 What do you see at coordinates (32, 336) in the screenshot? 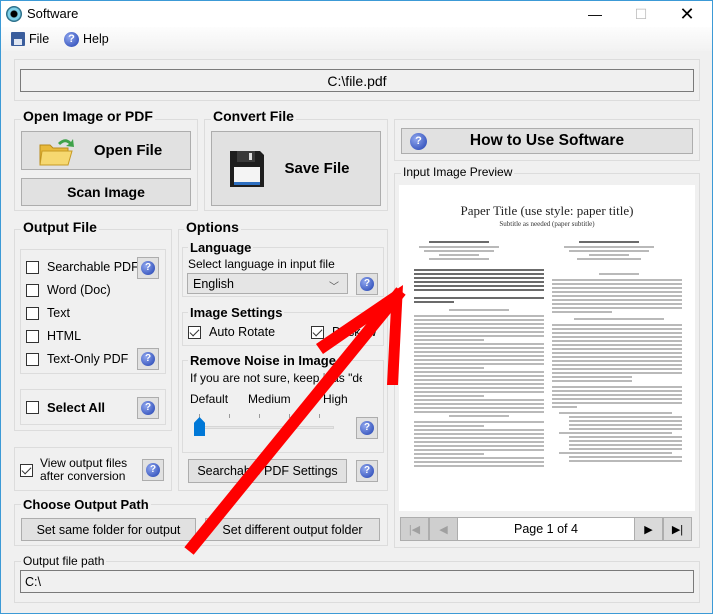
I see `html-checkbox` at bounding box center [32, 336].